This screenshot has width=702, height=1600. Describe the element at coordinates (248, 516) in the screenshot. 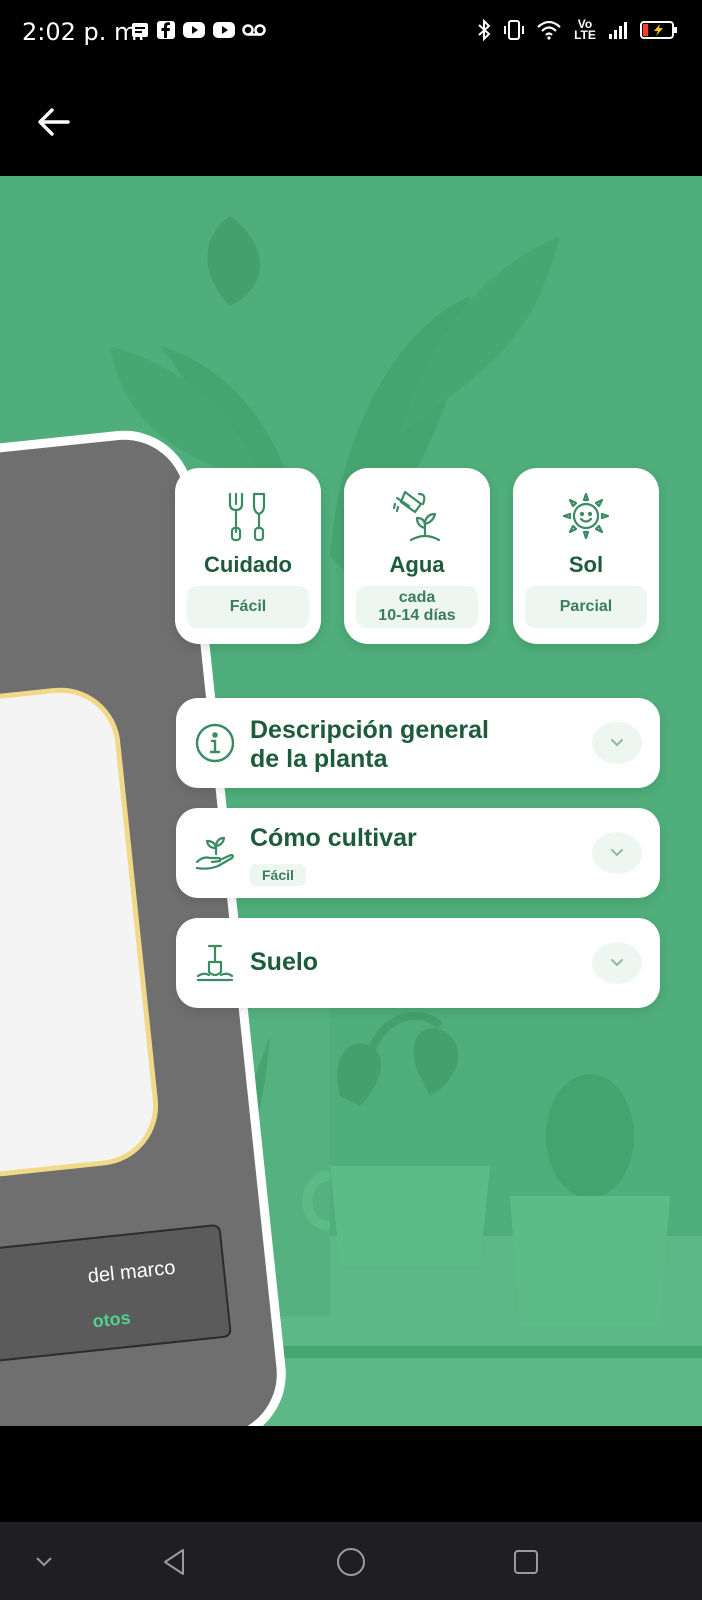

I see `gardening-tools-icon` at that location.